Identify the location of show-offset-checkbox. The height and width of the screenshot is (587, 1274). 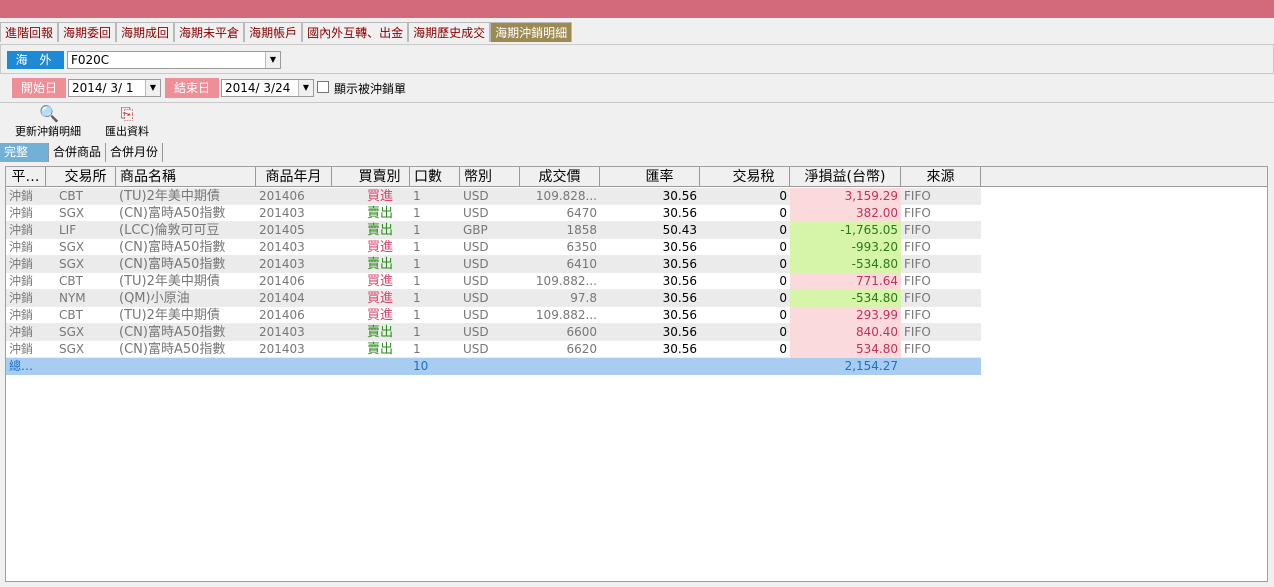
(323, 87).